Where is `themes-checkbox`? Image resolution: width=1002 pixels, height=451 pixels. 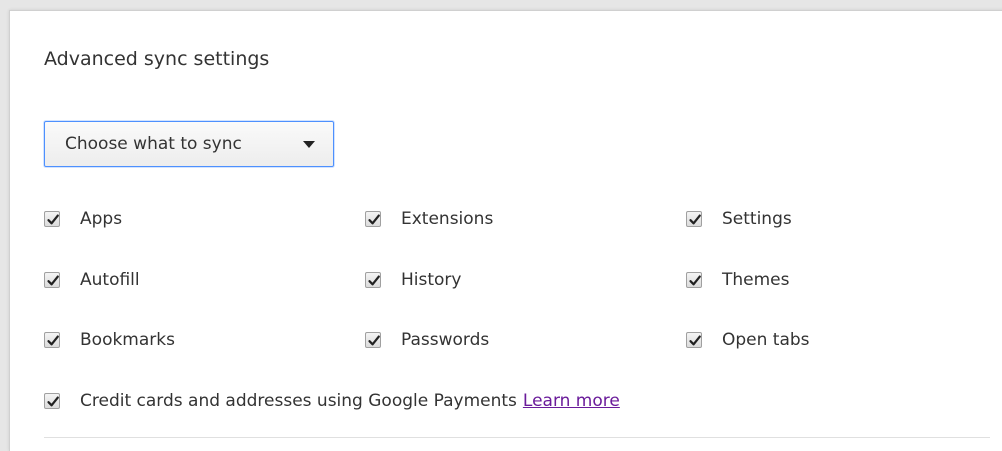 themes-checkbox is located at coordinates (694, 280).